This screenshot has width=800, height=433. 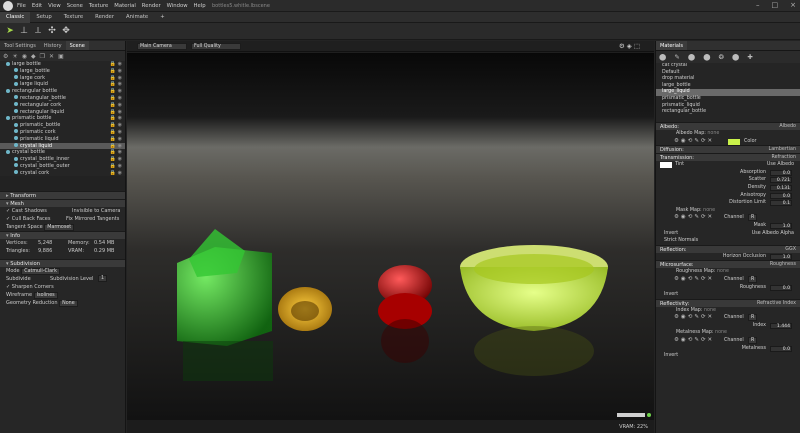 What do you see at coordinates (162, 17) in the screenshot?
I see `add-tab-button: +` at bounding box center [162, 17].